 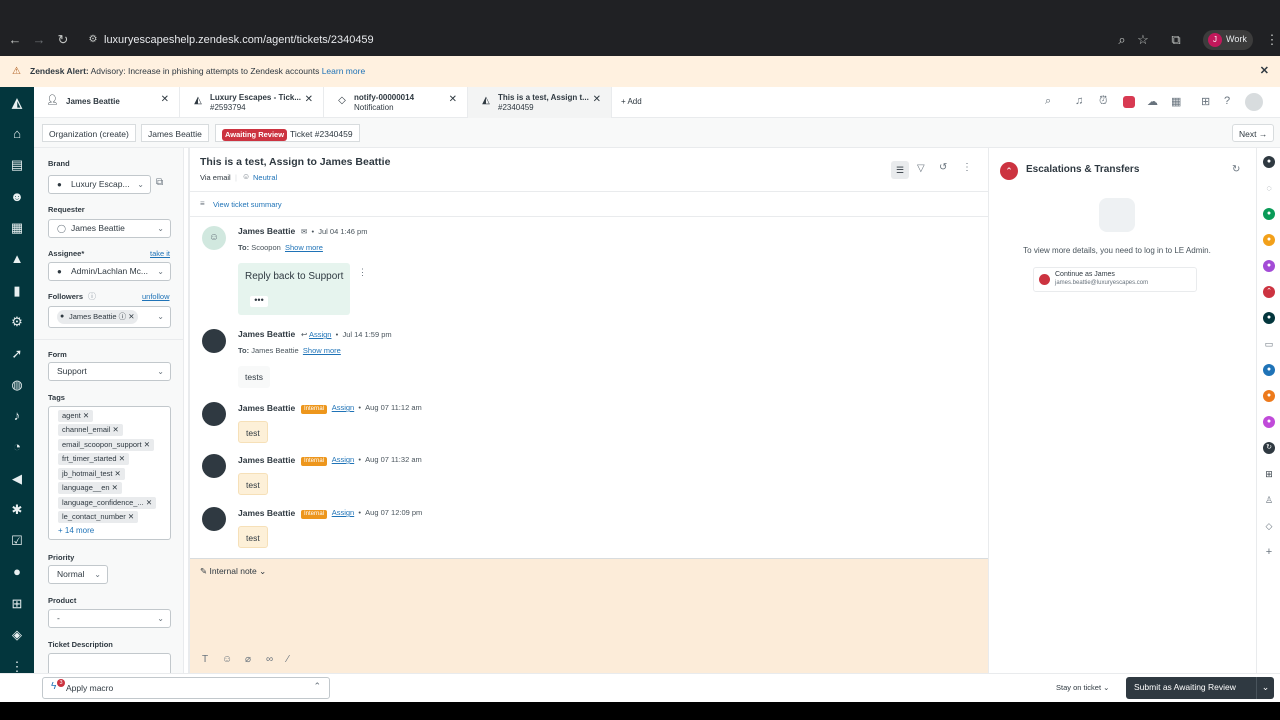 What do you see at coordinates (1122, 40) in the screenshot?
I see `zoom-icon: ⌕` at bounding box center [1122, 40].